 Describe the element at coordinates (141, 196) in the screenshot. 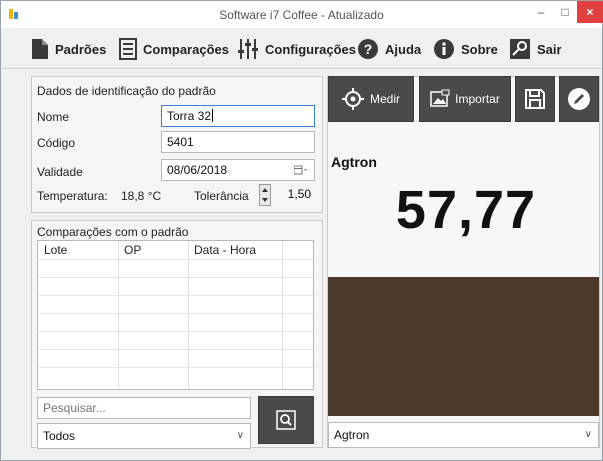

I see `temperature-value: 18,8 °C` at that location.